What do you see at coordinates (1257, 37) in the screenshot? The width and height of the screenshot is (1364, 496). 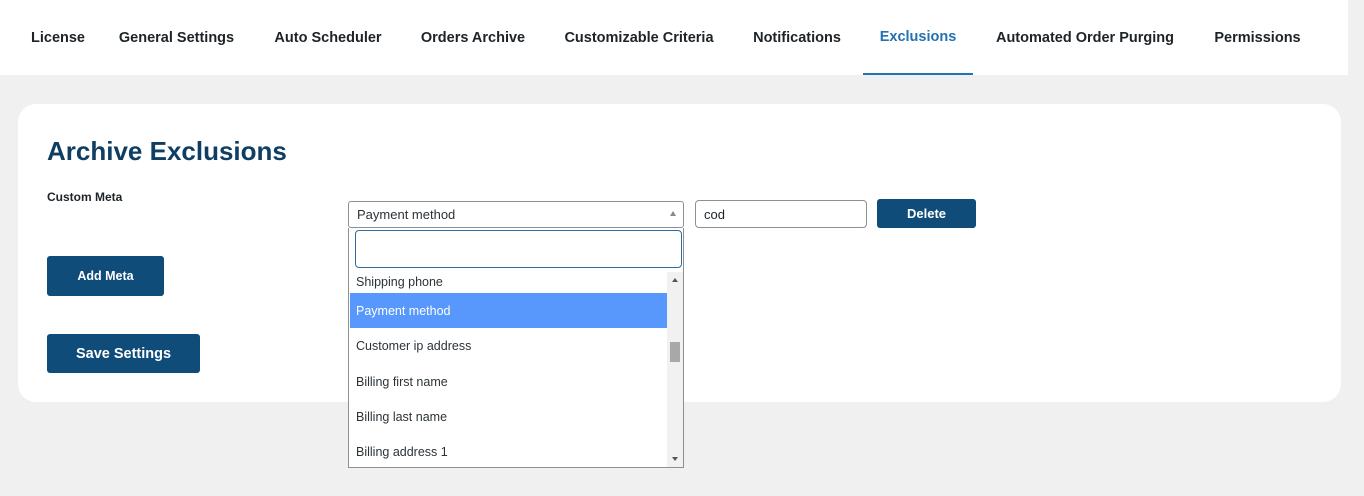 I see `tab-permissions: Permissions` at bounding box center [1257, 37].